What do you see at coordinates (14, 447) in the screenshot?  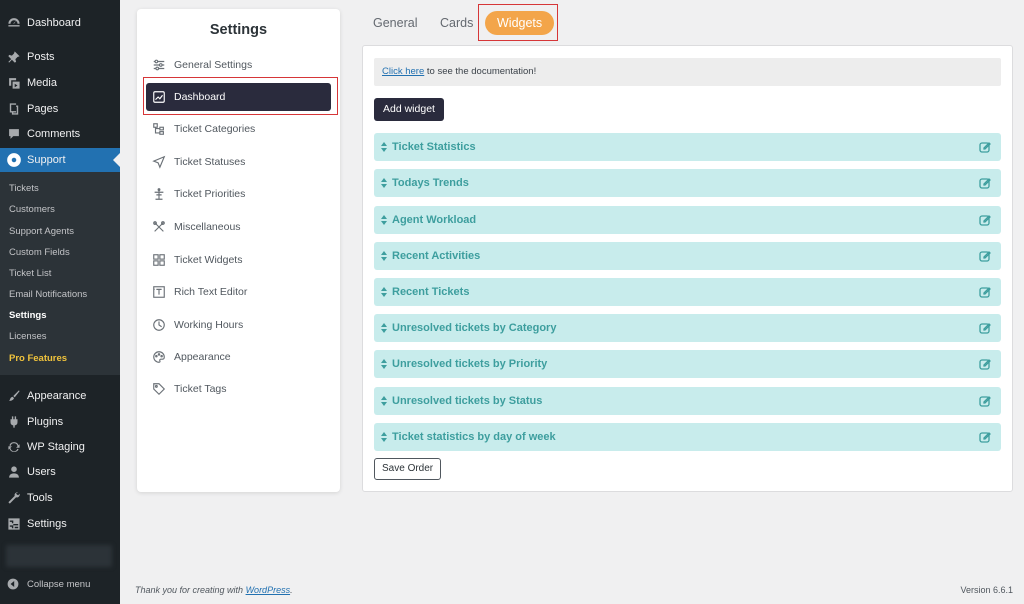 I see `sync-icon` at bounding box center [14, 447].